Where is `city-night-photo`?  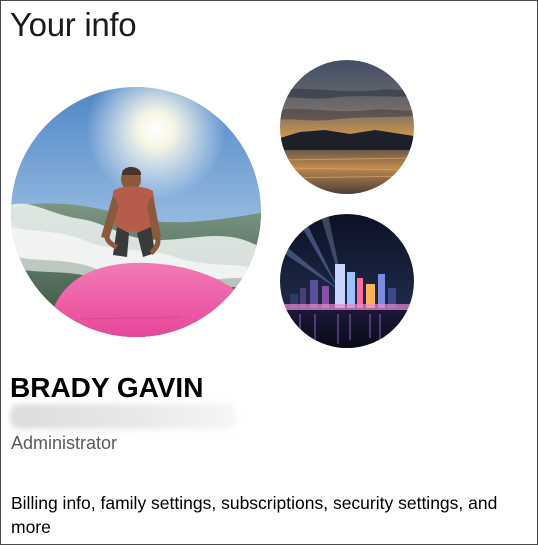
city-night-photo is located at coordinates (347, 281).